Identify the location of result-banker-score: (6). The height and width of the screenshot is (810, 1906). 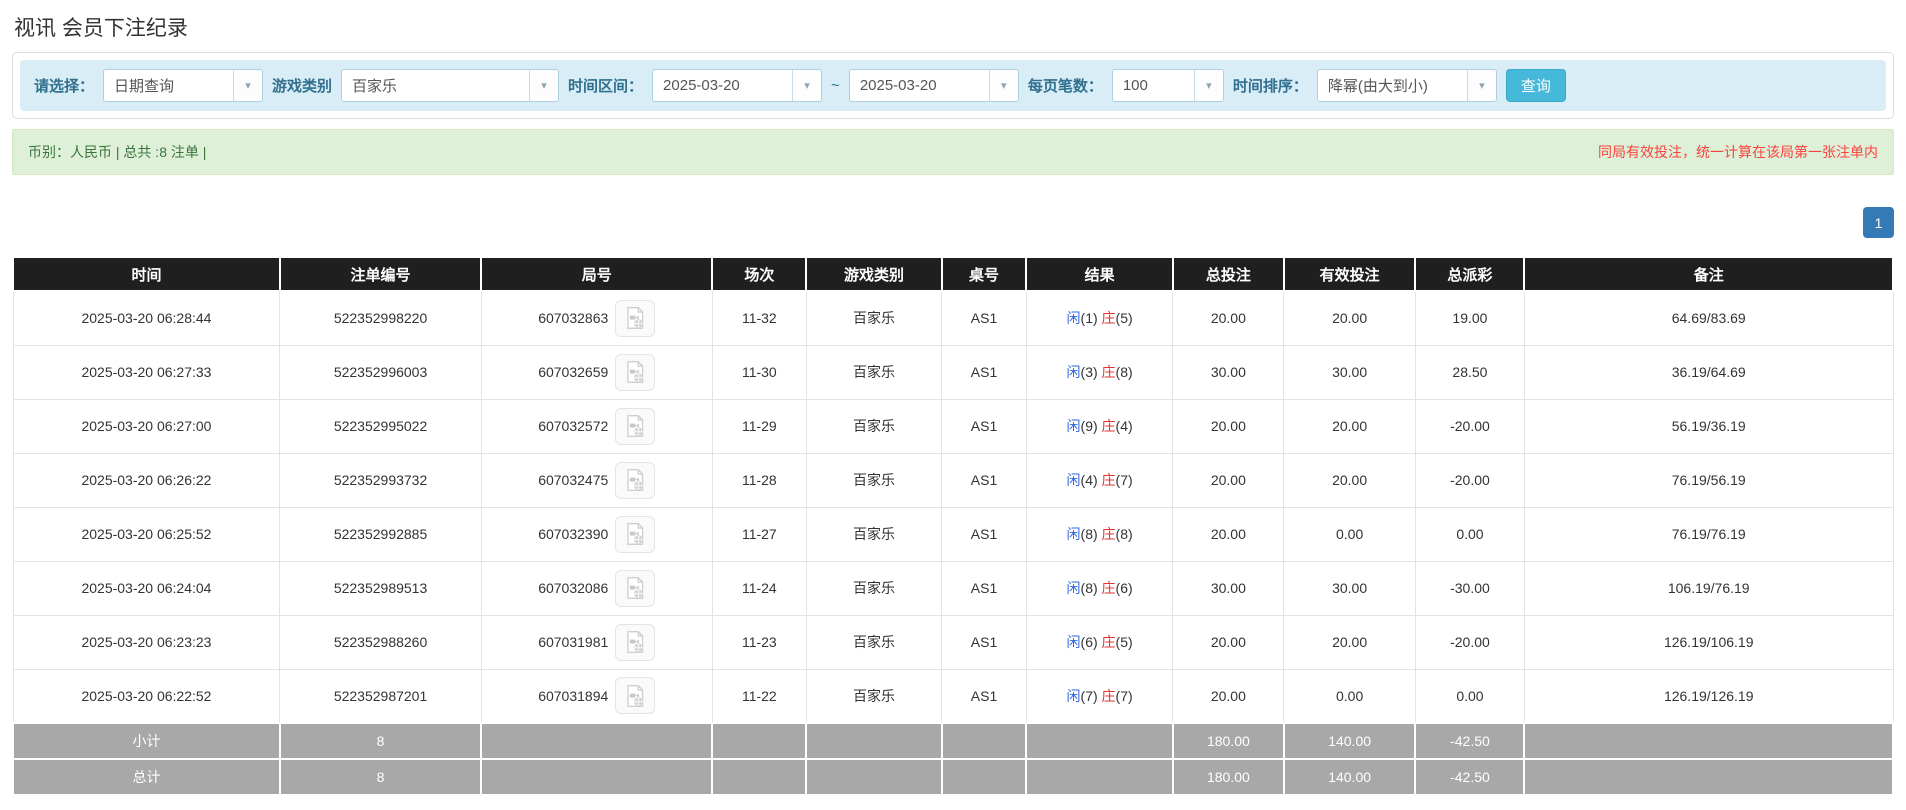
(1124, 588).